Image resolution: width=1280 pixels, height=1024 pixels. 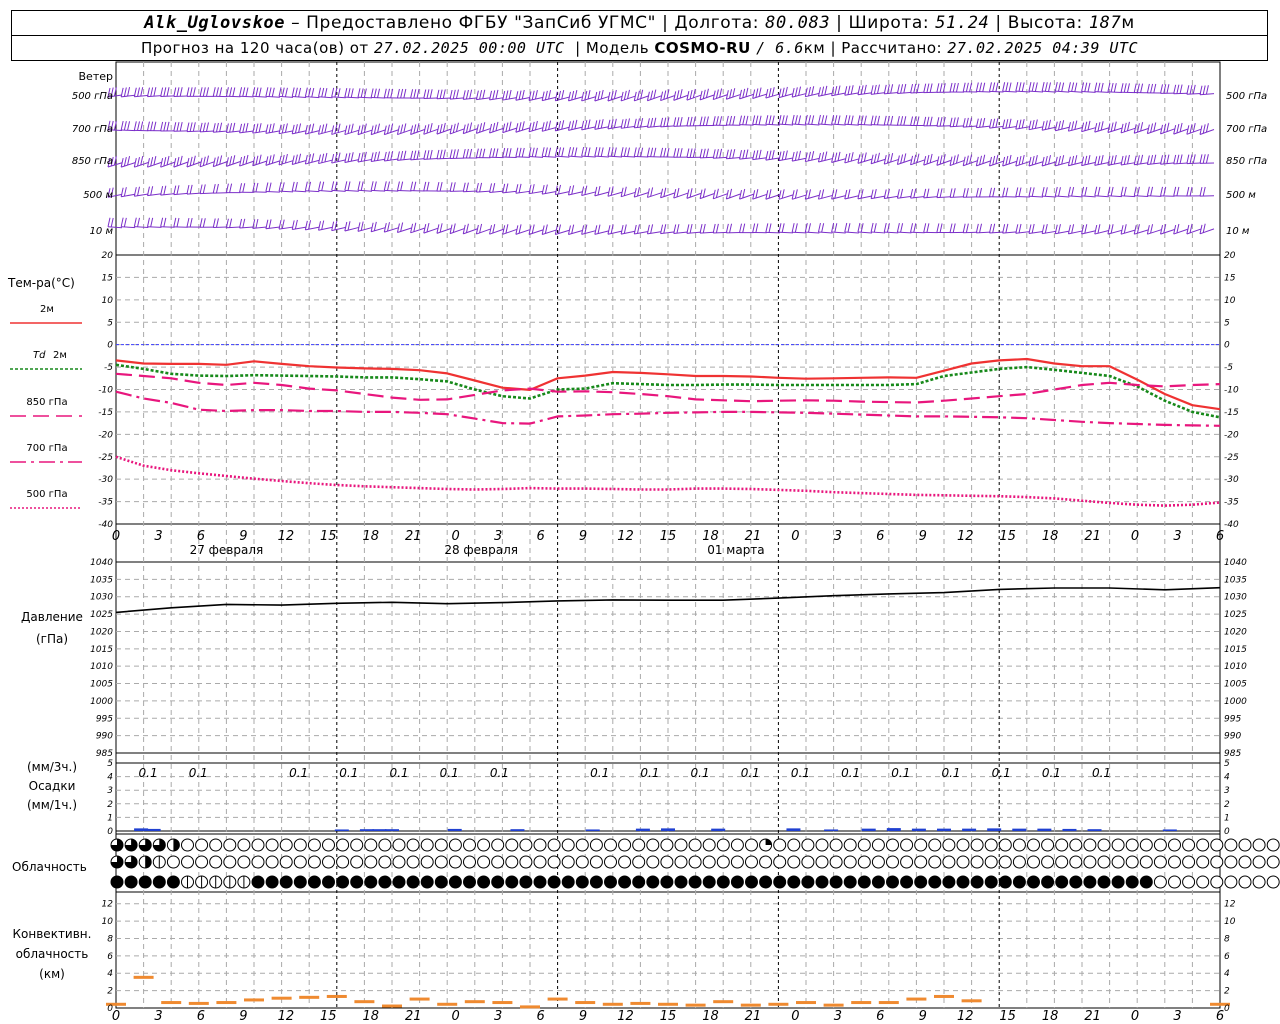 I want to click on hour-tick-mid: 3, so click(x=158, y=536).